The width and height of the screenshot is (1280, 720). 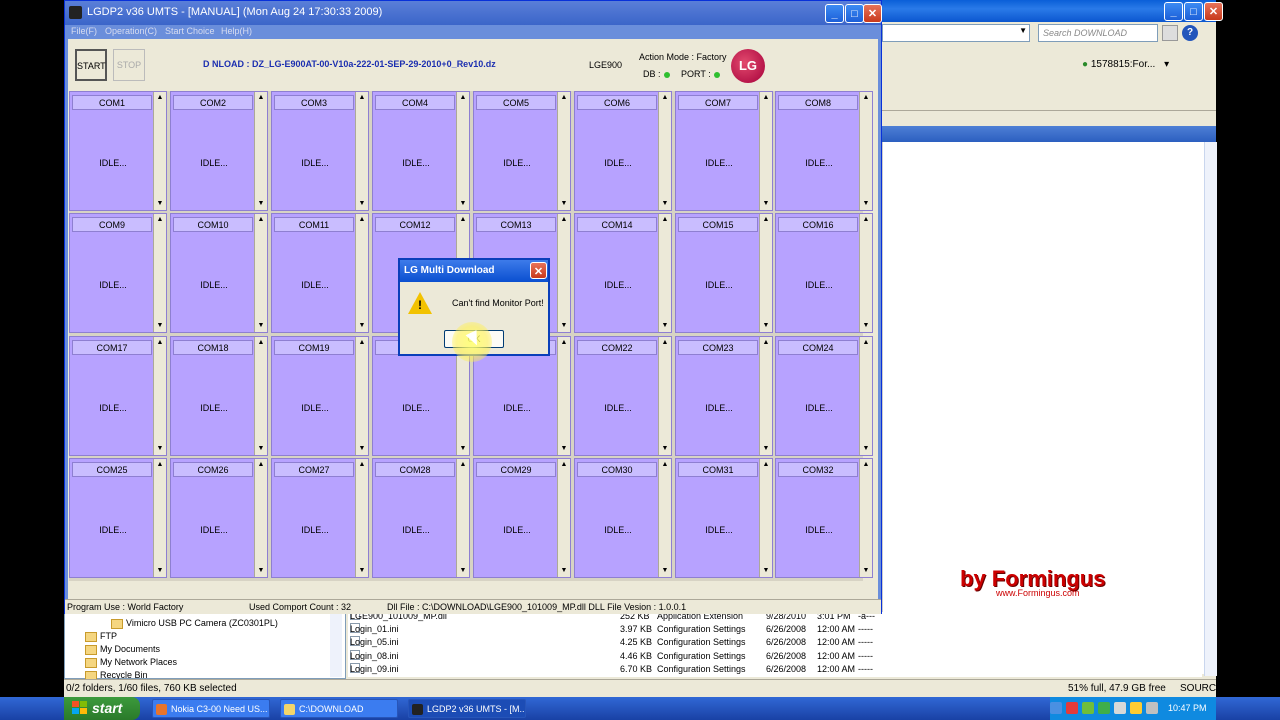 What do you see at coordinates (956, 33) in the screenshot?
I see `address-bar: ▼` at bounding box center [956, 33].